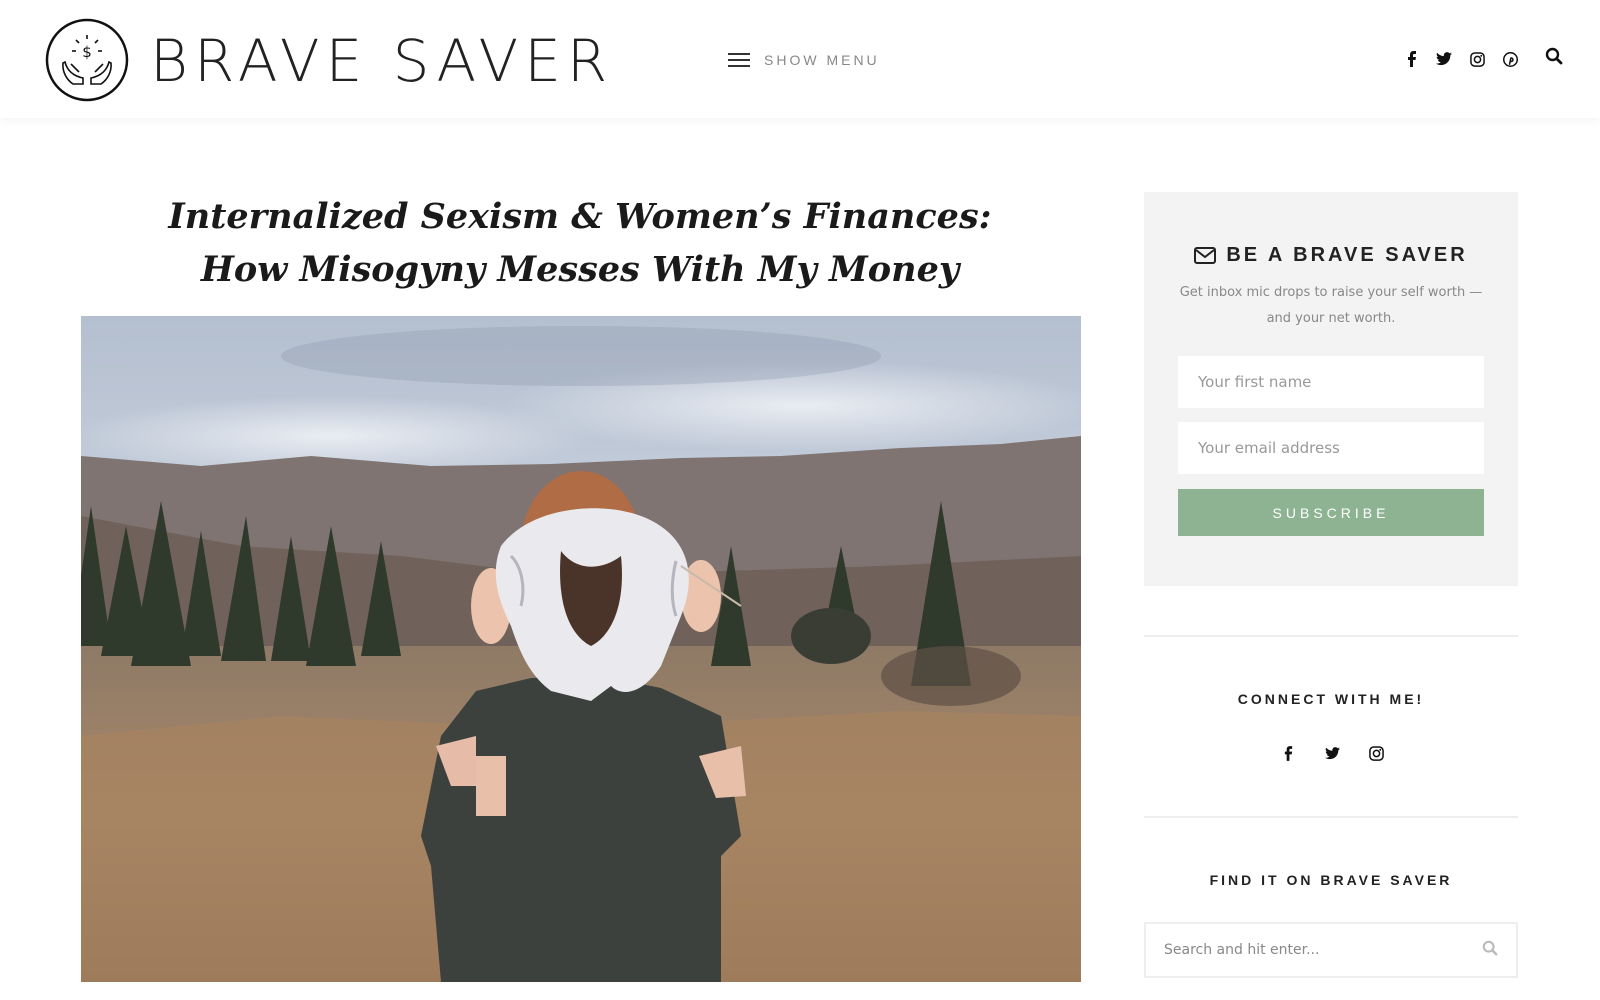  What do you see at coordinates (739, 60) in the screenshot?
I see `hamburger-icon` at bounding box center [739, 60].